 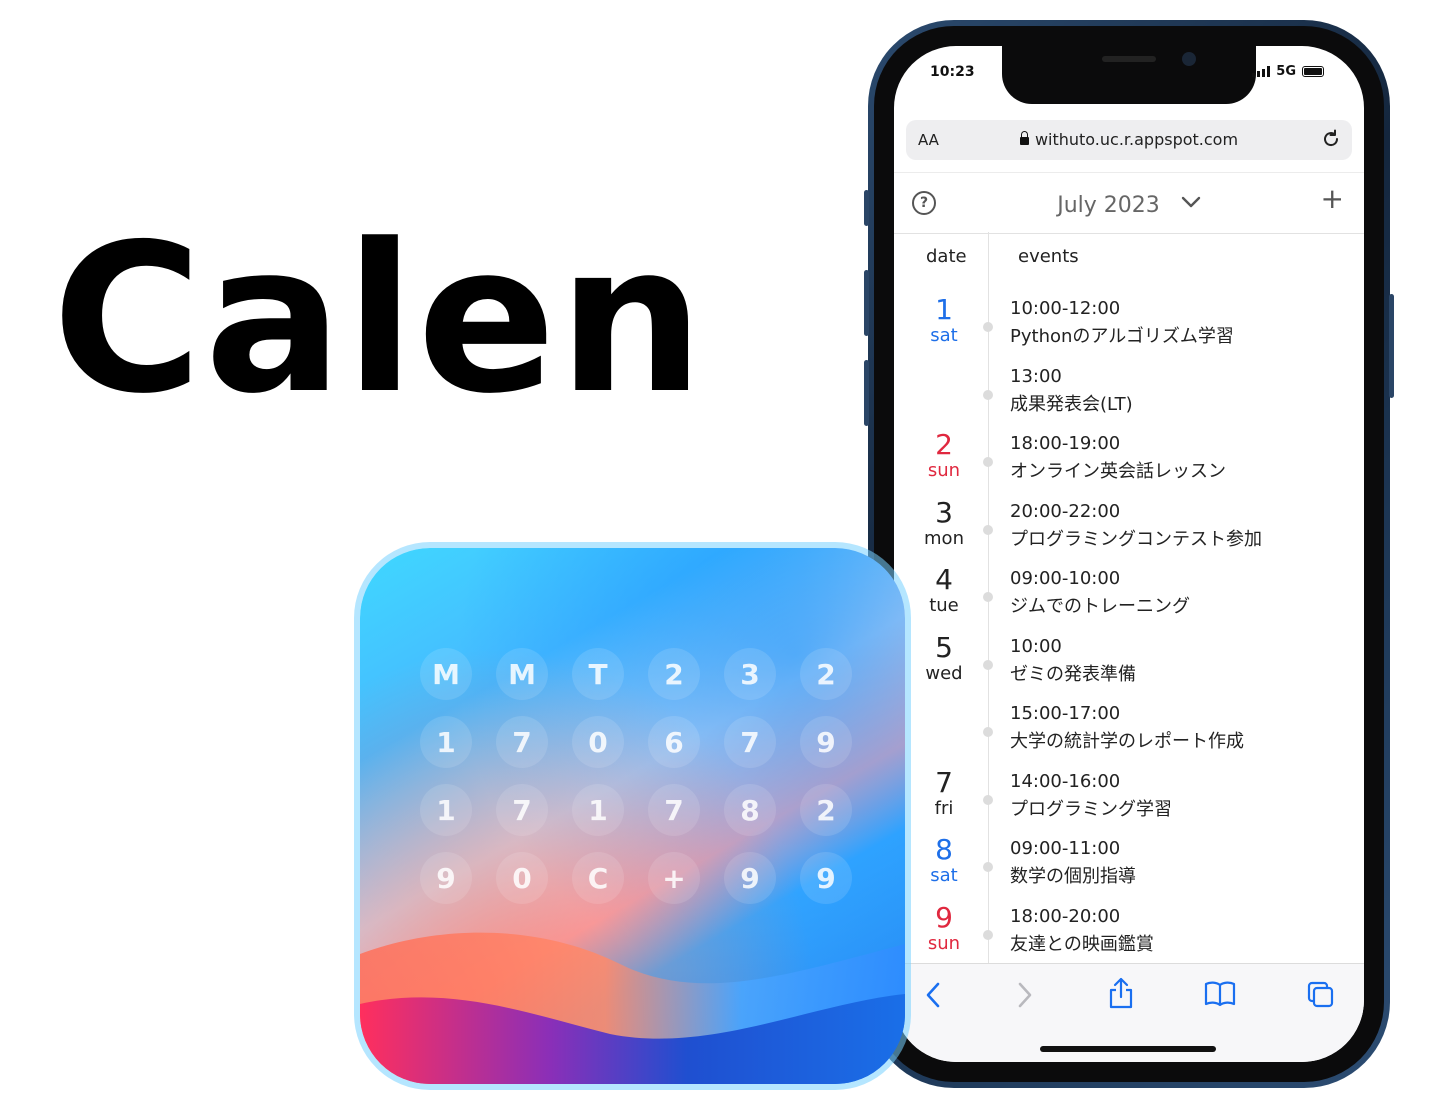 What do you see at coordinates (944, 605) in the screenshot?
I see `weekday-label: tue` at bounding box center [944, 605].